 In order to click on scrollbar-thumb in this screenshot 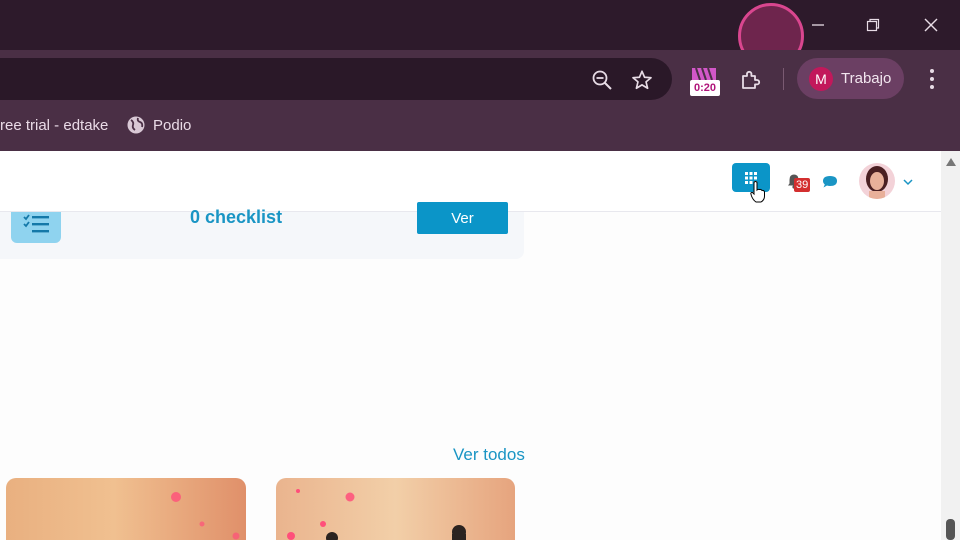, I will do `click(950, 529)`.